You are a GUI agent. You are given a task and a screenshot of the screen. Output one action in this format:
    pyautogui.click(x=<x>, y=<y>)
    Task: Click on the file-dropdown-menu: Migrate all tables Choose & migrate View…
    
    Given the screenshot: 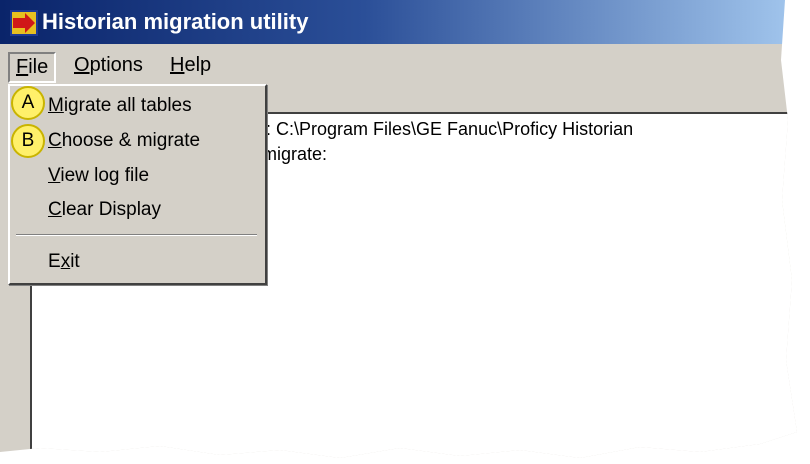 What is the action you would take?
    pyautogui.click(x=137, y=184)
    